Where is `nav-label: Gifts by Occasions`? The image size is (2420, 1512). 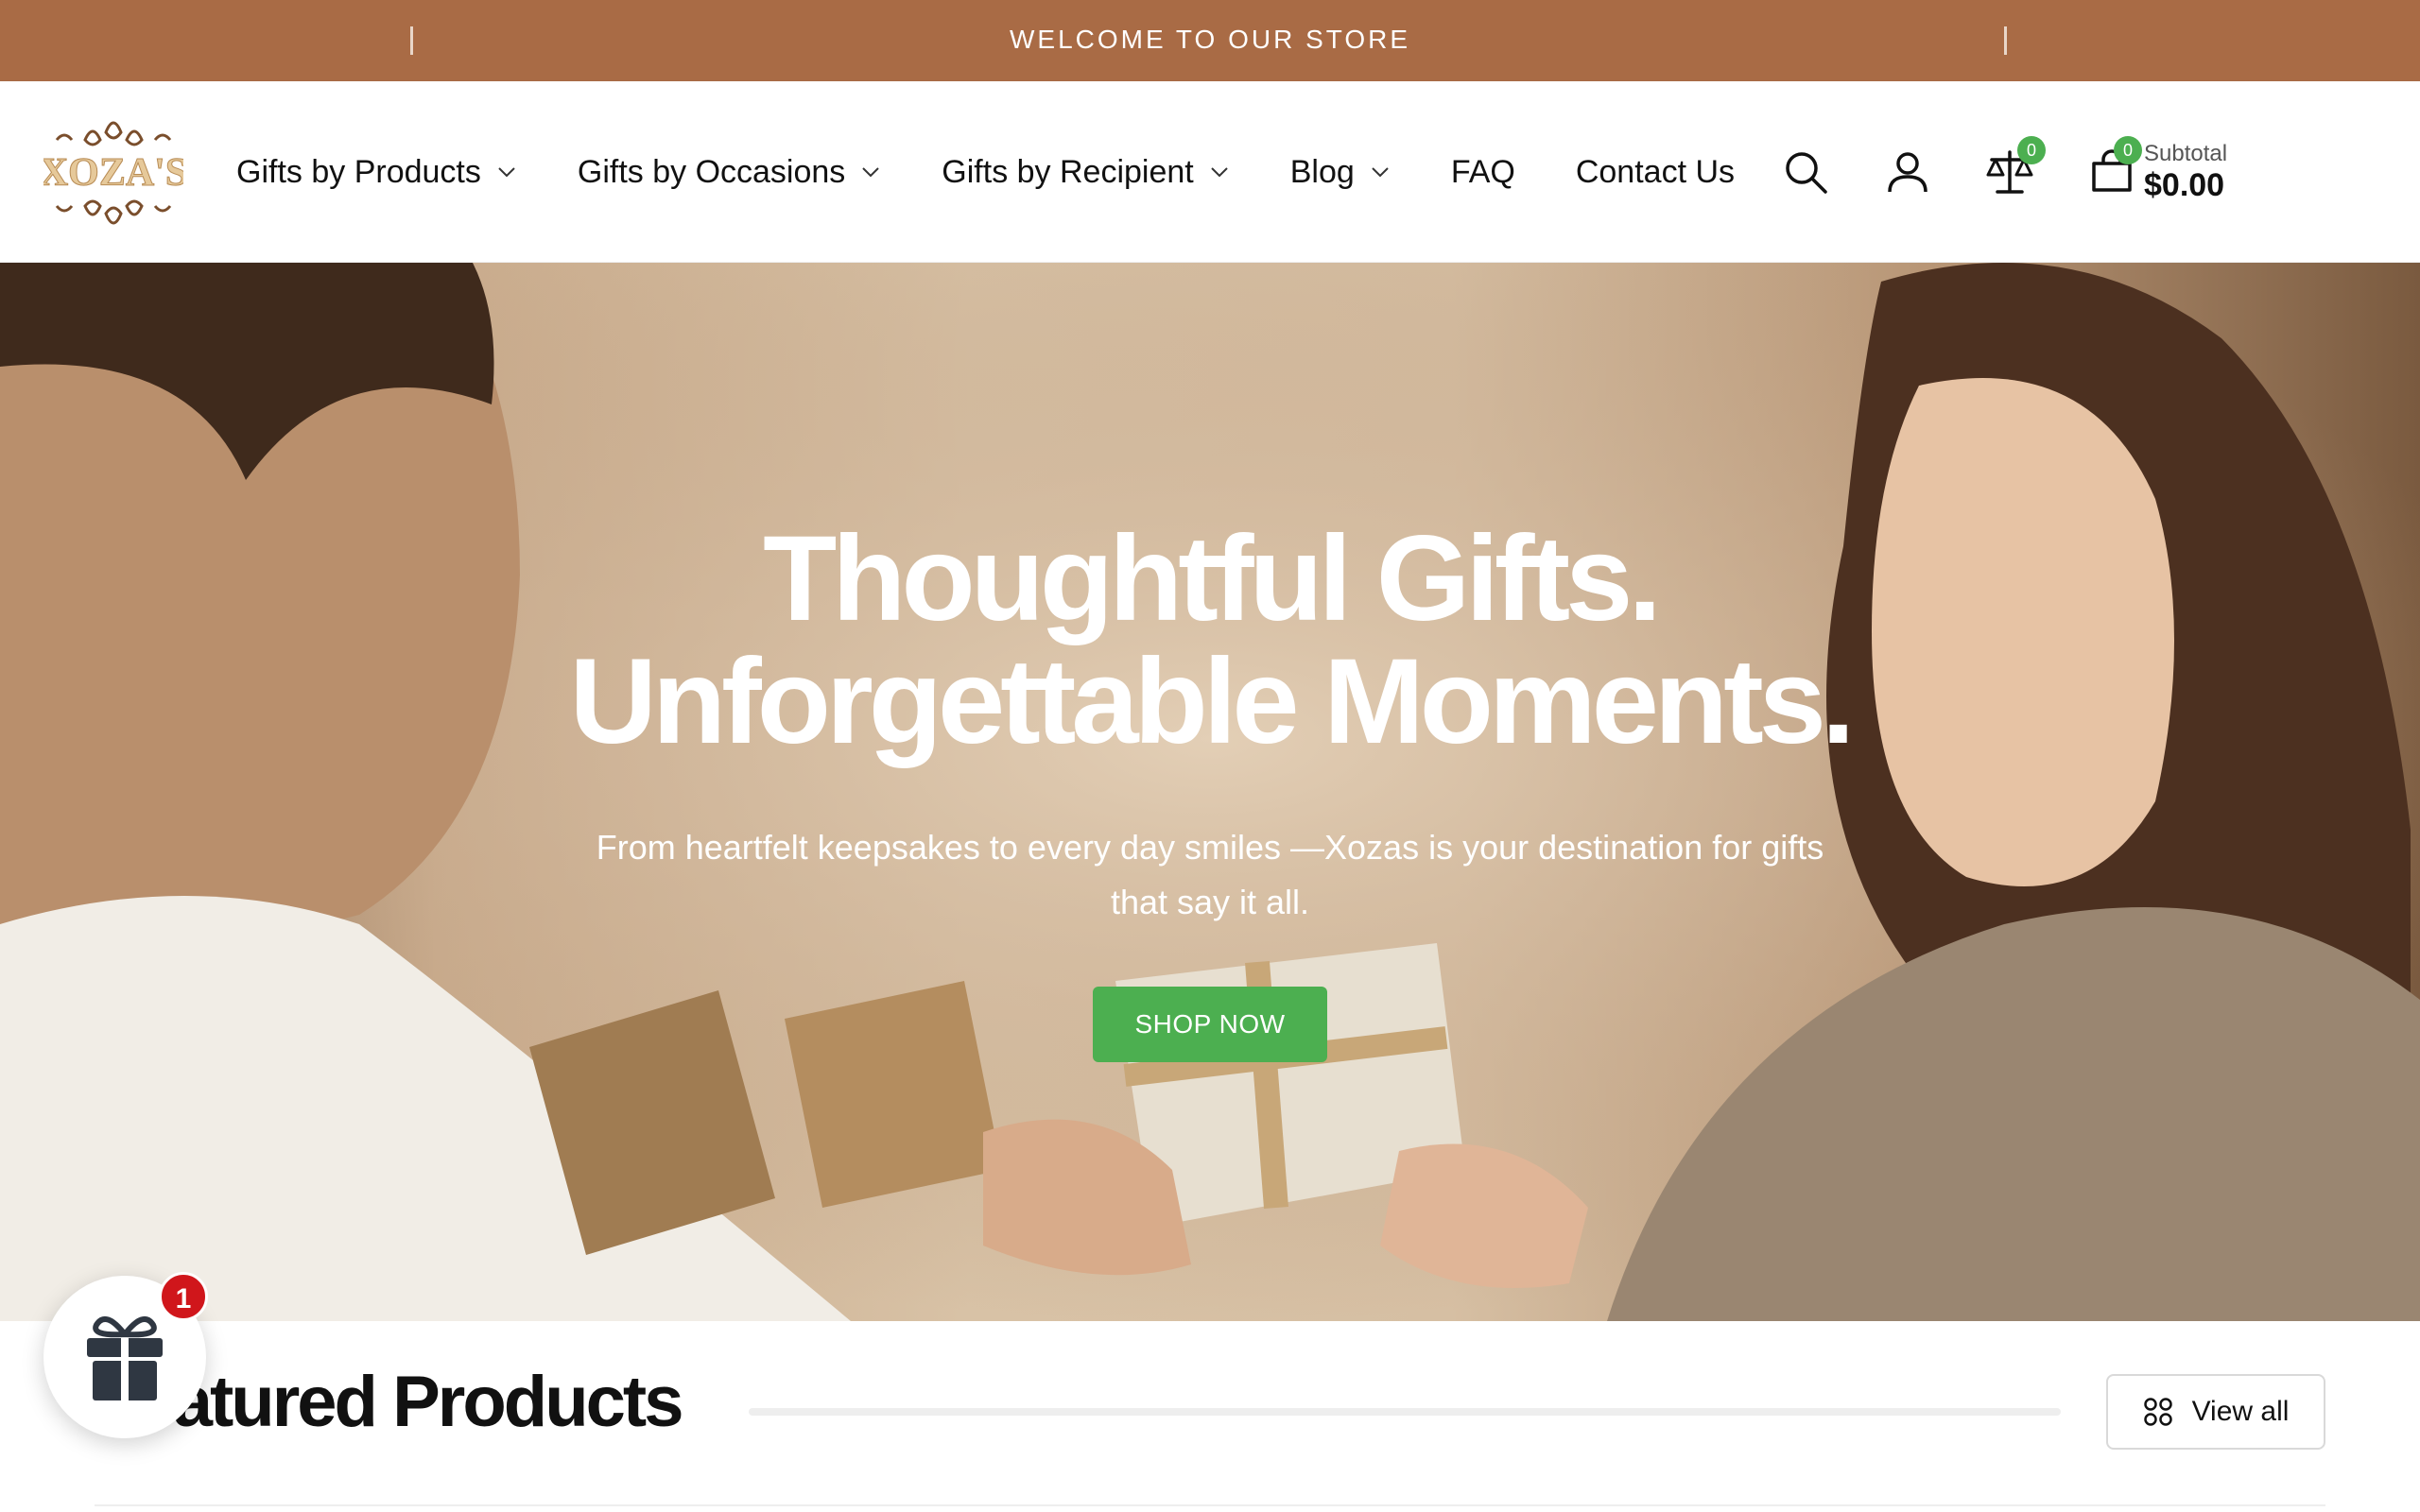 nav-label: Gifts by Occasions is located at coordinates (711, 171).